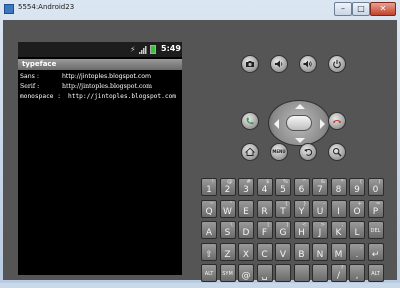 The width and height of the screenshot is (400, 288). I want to click on key-u8629: ↵, so click(375, 251).